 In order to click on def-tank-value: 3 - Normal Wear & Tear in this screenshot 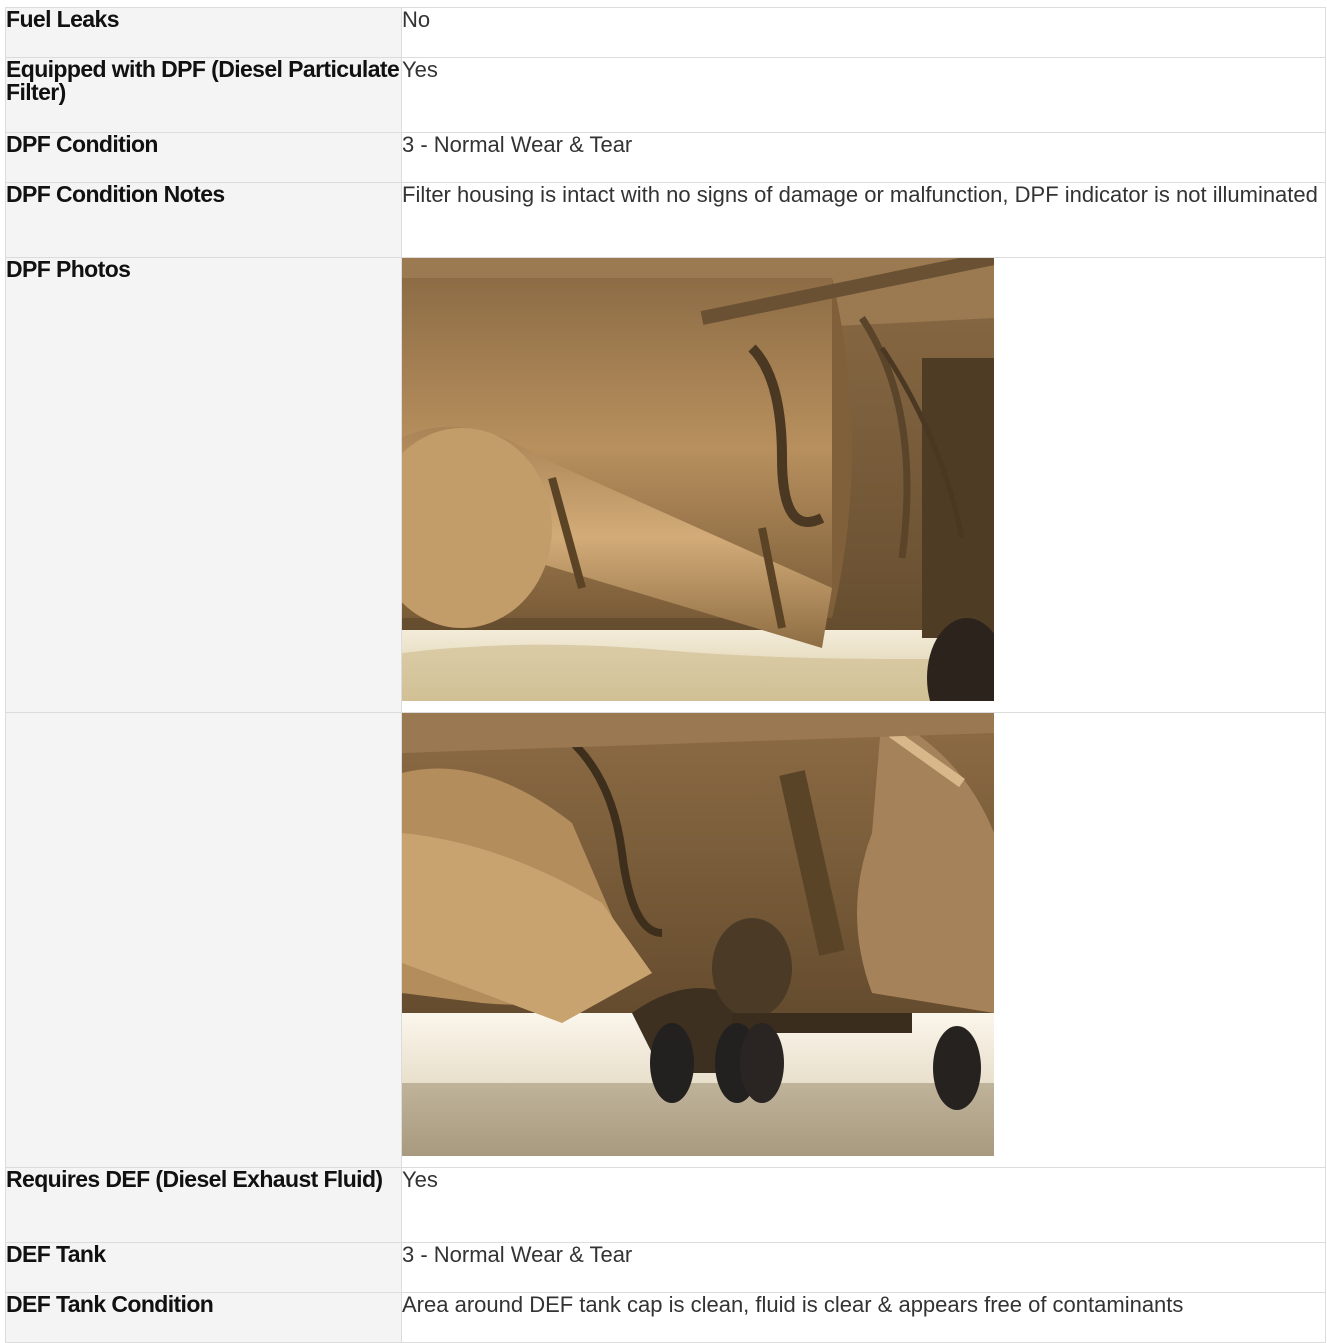, I will do `click(863, 1267)`.